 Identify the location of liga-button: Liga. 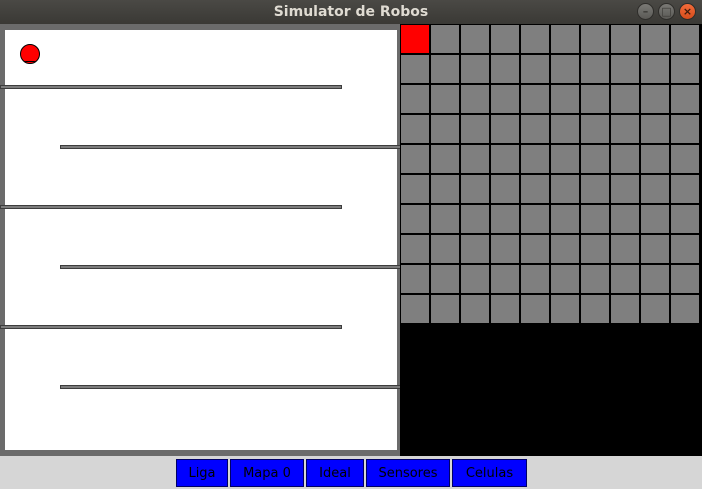
(202, 473).